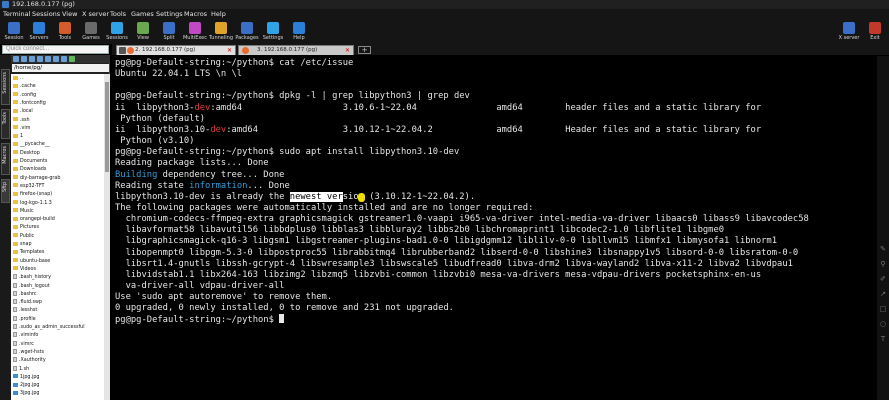 The image size is (889, 400). I want to click on tools-button: Tools, so click(65, 32).